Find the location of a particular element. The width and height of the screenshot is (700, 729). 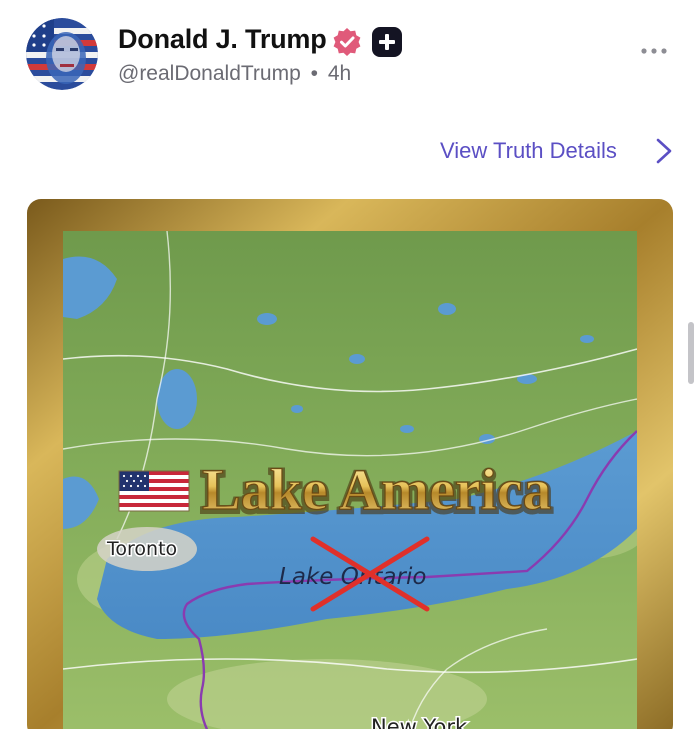

scrollbar-thumb is located at coordinates (691, 353).